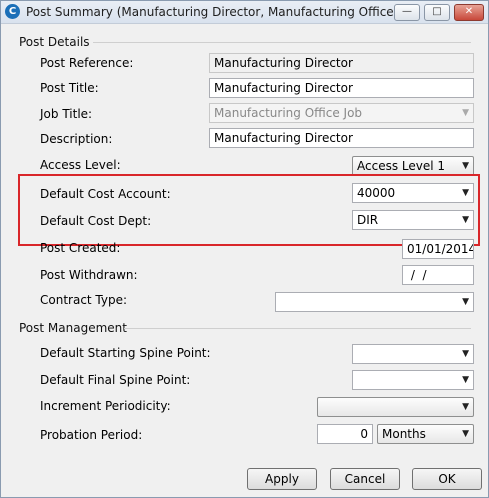 This screenshot has height=498, width=489. Describe the element at coordinates (115, 380) in the screenshot. I see `default-final-spine-point-label: Default Final Spine Point:` at that location.